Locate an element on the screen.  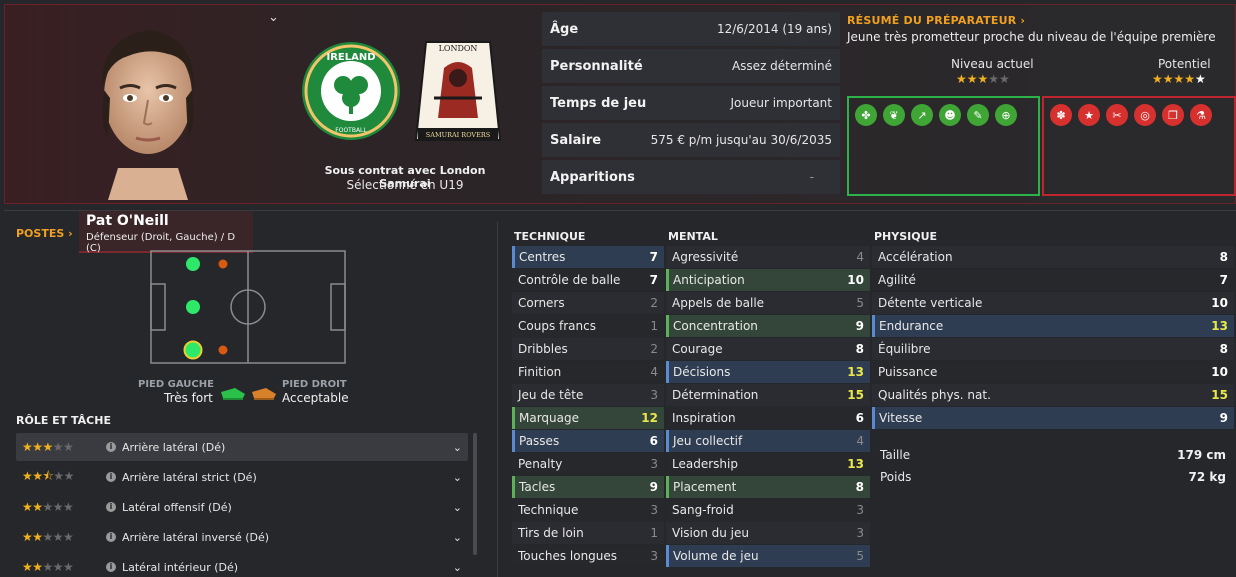
attribute-row: Agressivité 4 is located at coordinates (768, 257).